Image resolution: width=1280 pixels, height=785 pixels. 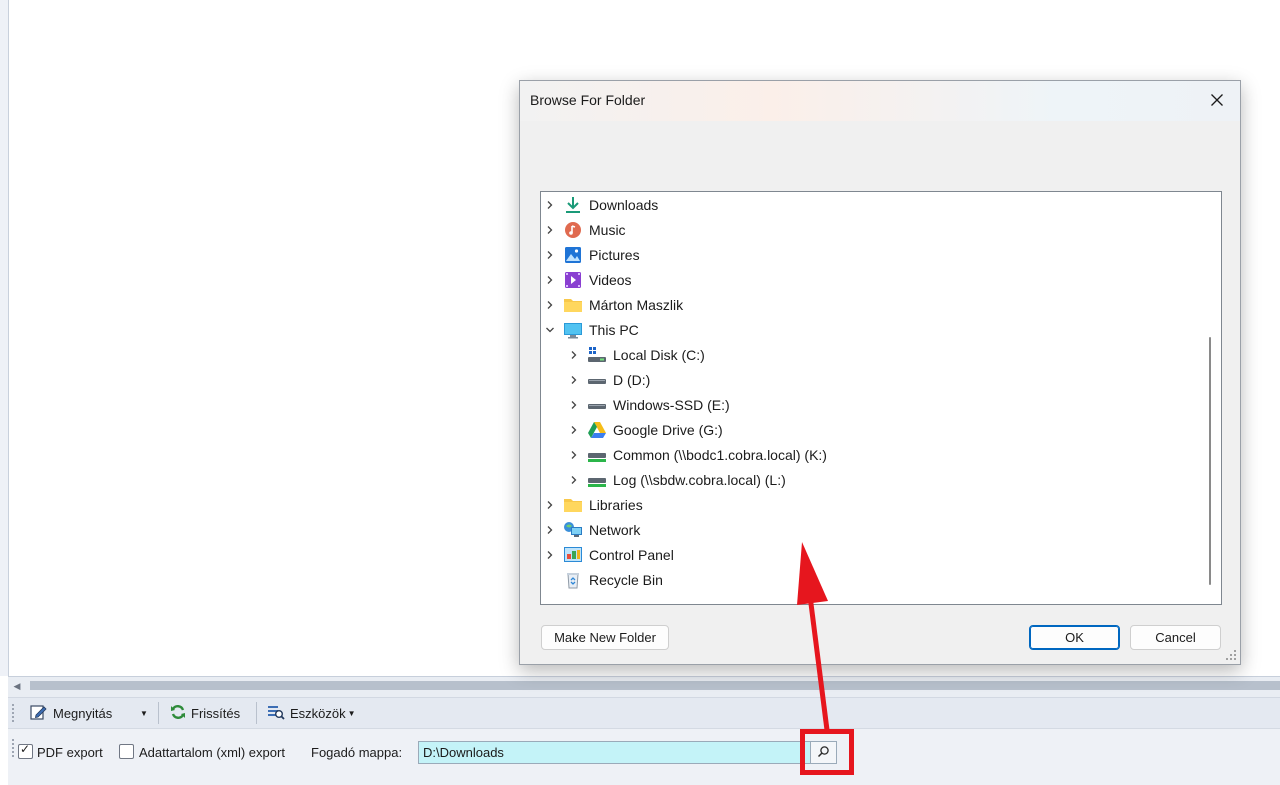 I want to click on recycle-bin-icon, so click(x=573, y=580).